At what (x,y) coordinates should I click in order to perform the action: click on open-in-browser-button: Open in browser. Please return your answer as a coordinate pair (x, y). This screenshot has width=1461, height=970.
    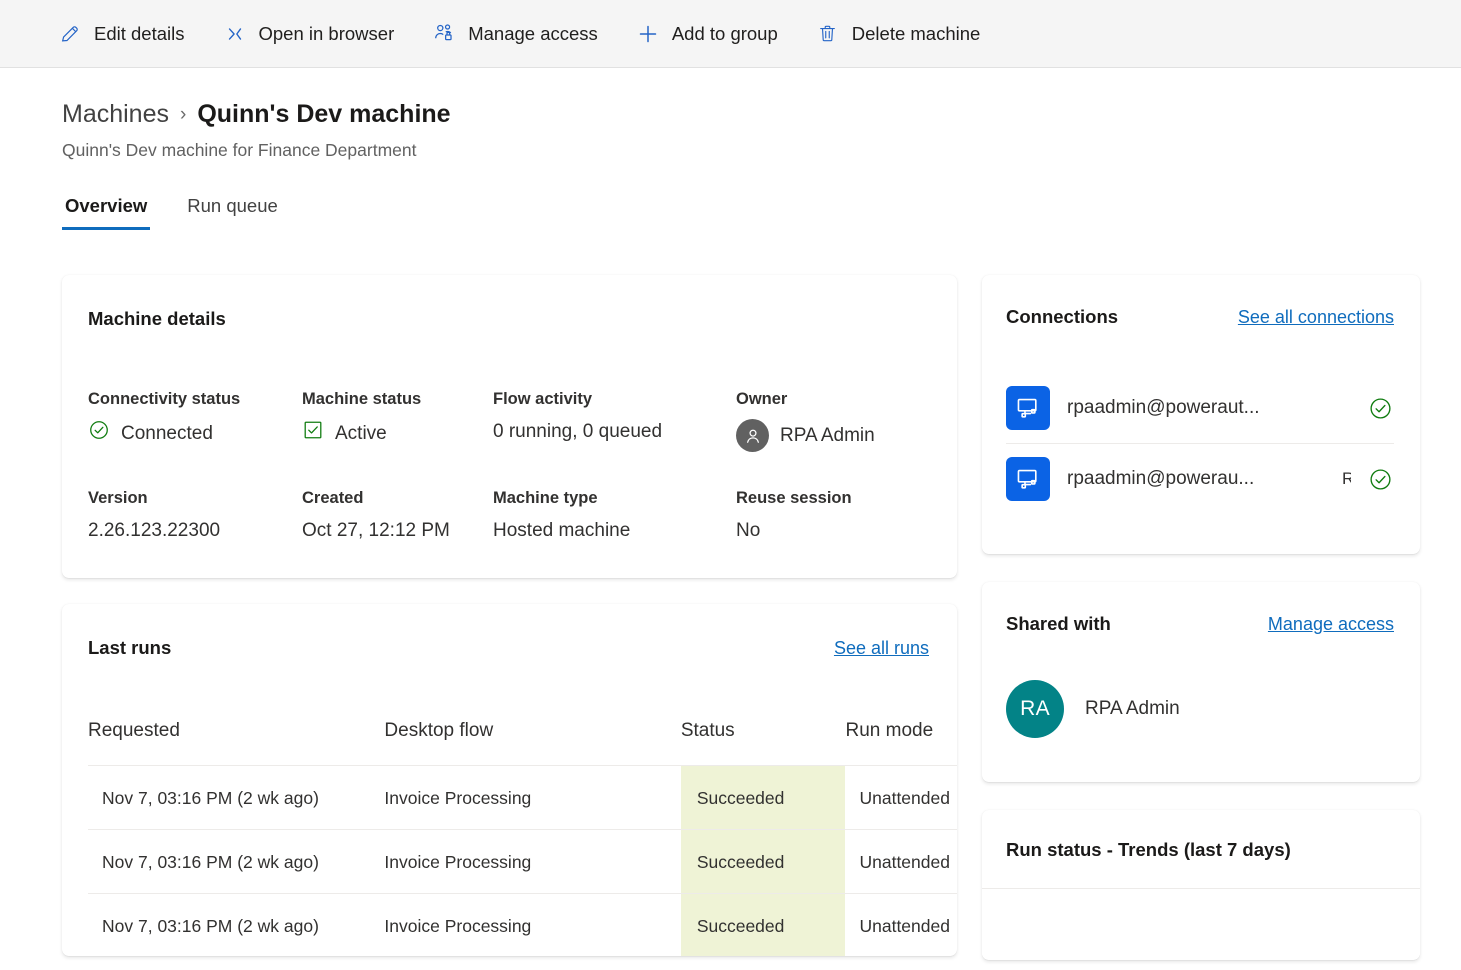
    Looking at the image, I should click on (309, 34).